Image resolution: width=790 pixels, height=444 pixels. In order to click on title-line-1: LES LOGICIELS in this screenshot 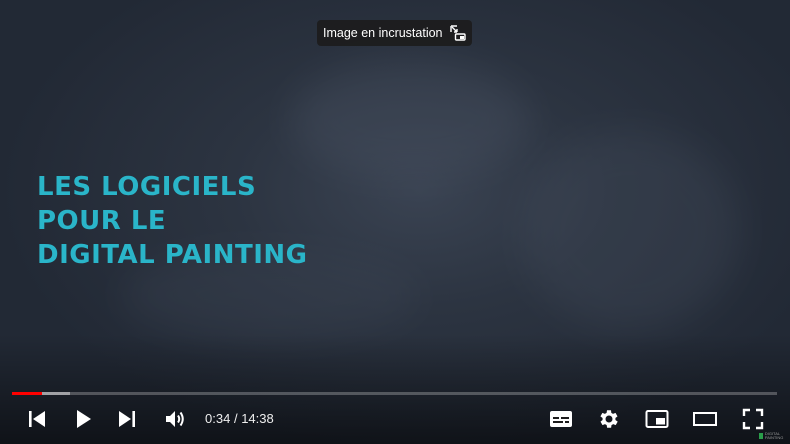, I will do `click(147, 187)`.